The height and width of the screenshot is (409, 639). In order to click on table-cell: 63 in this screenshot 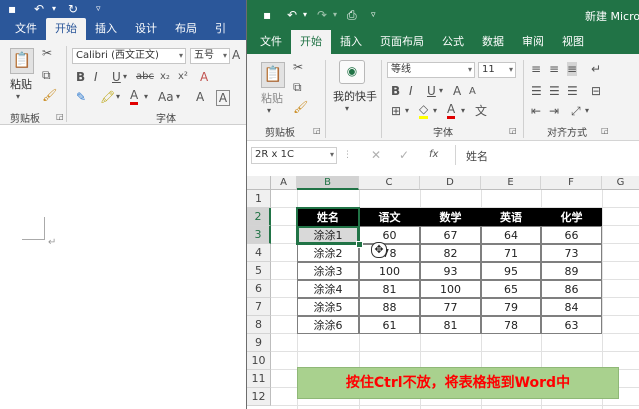, I will do `click(571, 325)`.